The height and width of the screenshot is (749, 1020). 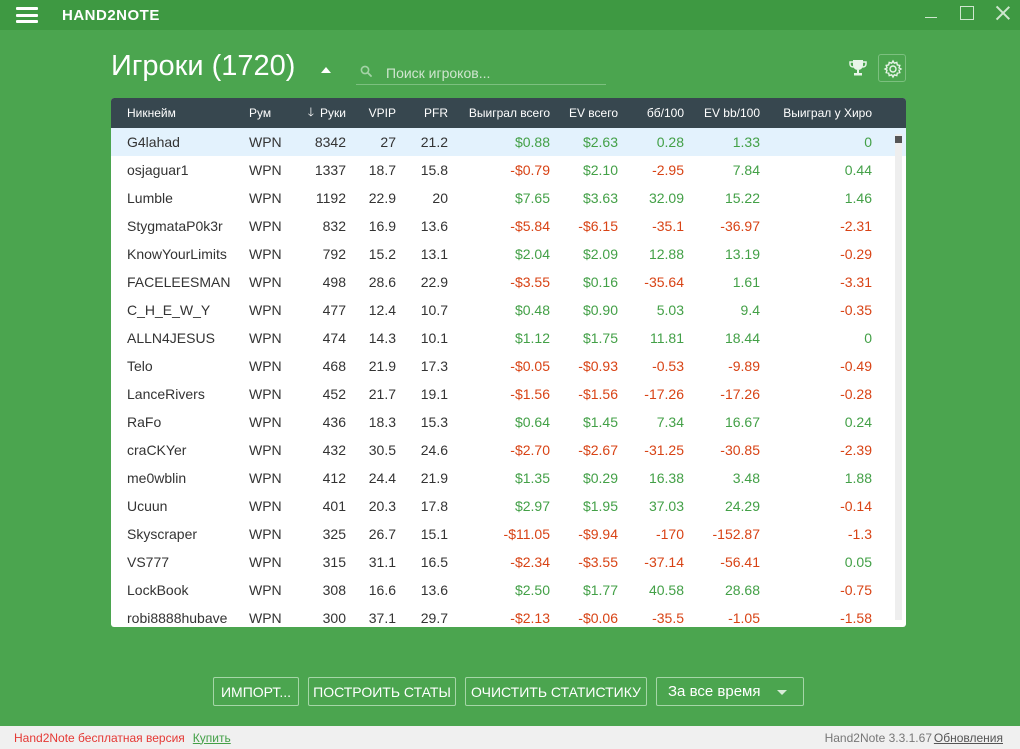 What do you see at coordinates (746, 478) in the screenshot?
I see `cell-evbb100: 3.48` at bounding box center [746, 478].